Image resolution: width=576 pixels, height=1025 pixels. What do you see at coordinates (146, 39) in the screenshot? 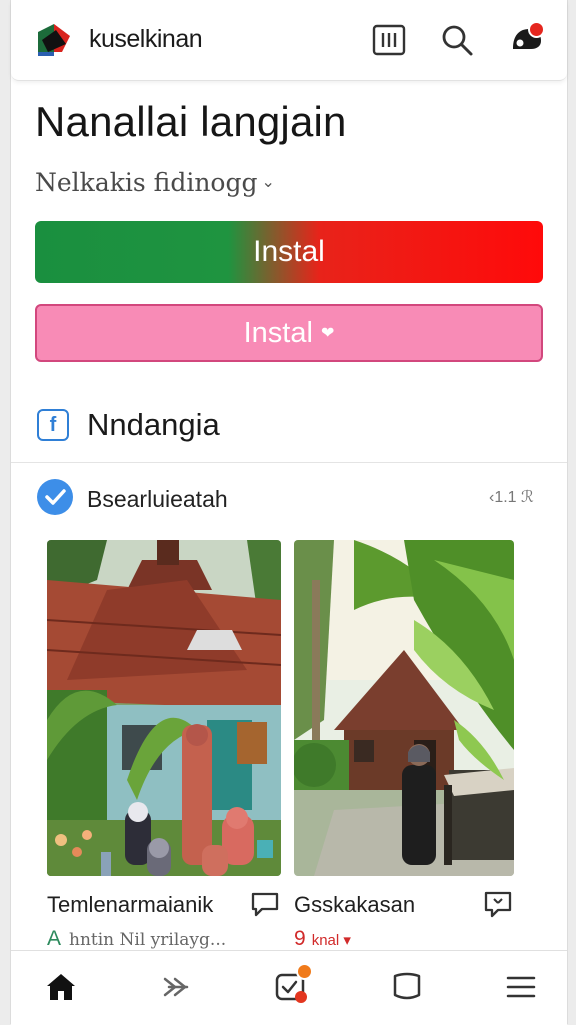
I see `app-name: kuselkinan` at bounding box center [146, 39].